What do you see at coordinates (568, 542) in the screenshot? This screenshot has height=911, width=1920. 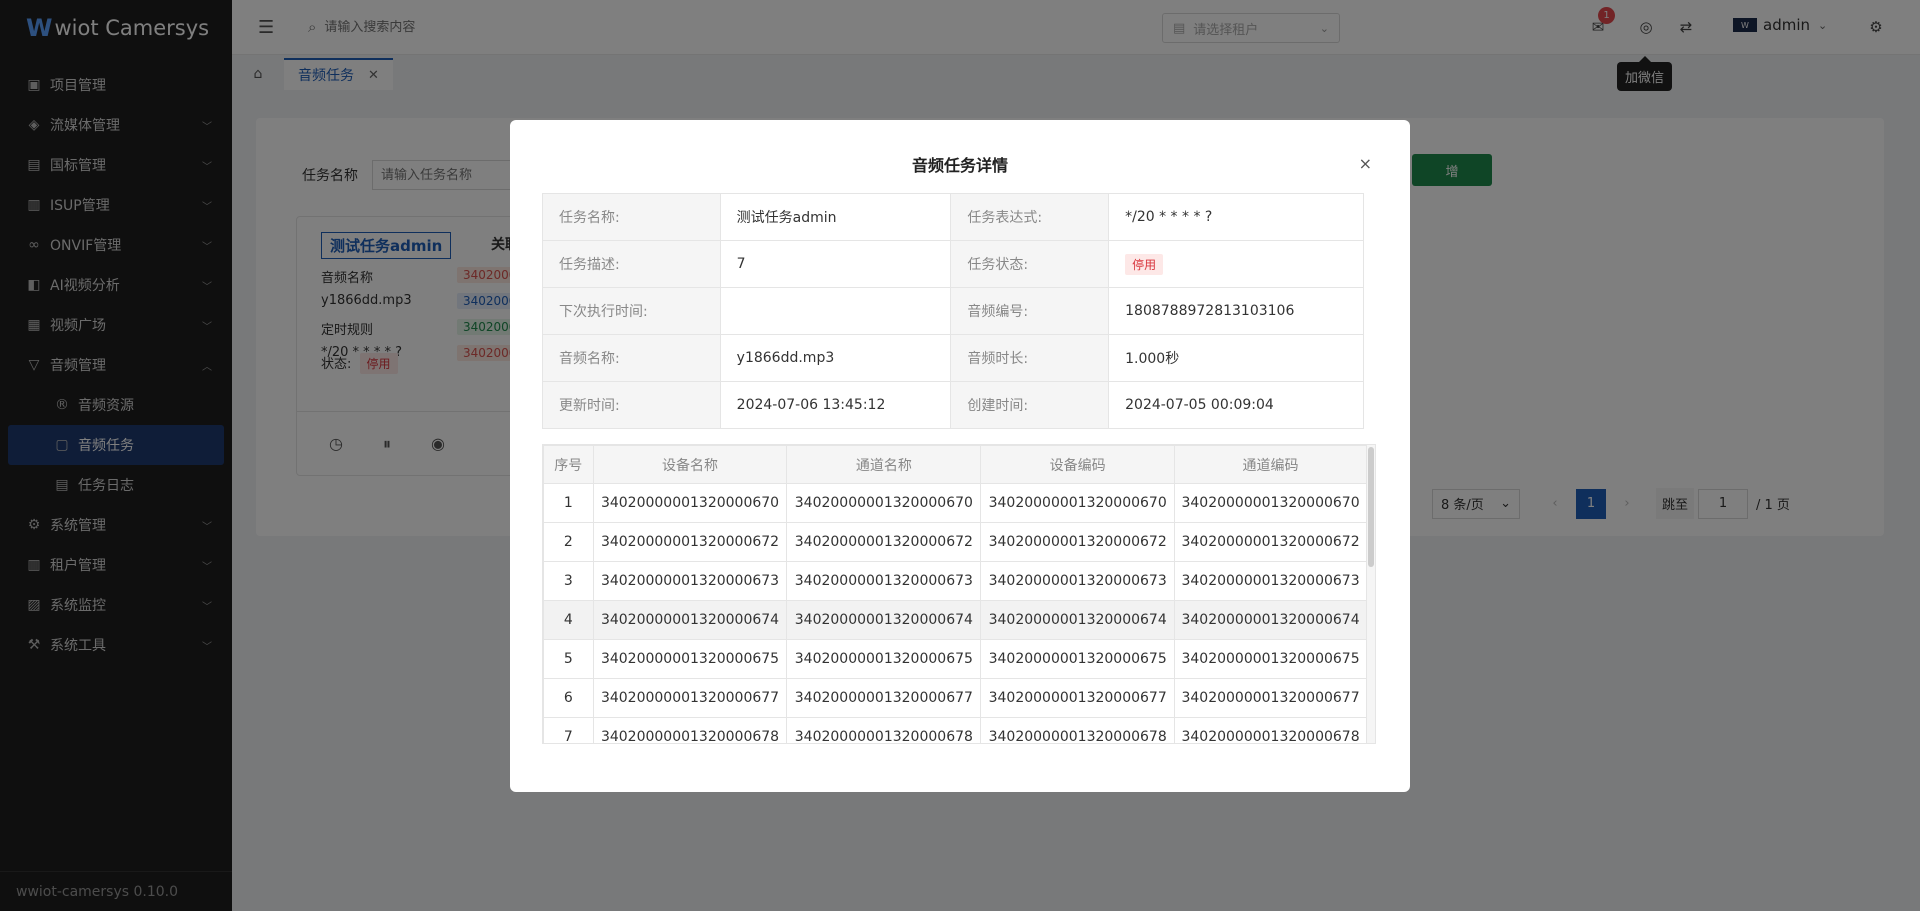 I see `table-cell: 2` at bounding box center [568, 542].